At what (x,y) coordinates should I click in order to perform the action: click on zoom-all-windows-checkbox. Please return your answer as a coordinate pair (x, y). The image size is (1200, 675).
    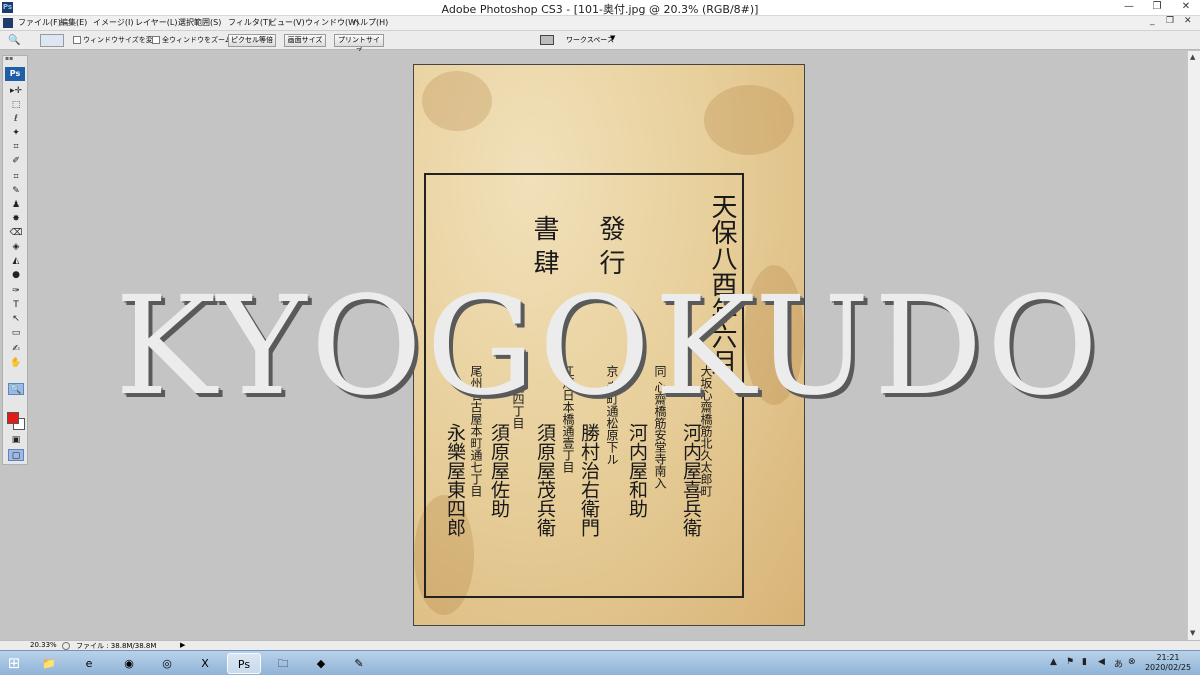
    Looking at the image, I should click on (156, 40).